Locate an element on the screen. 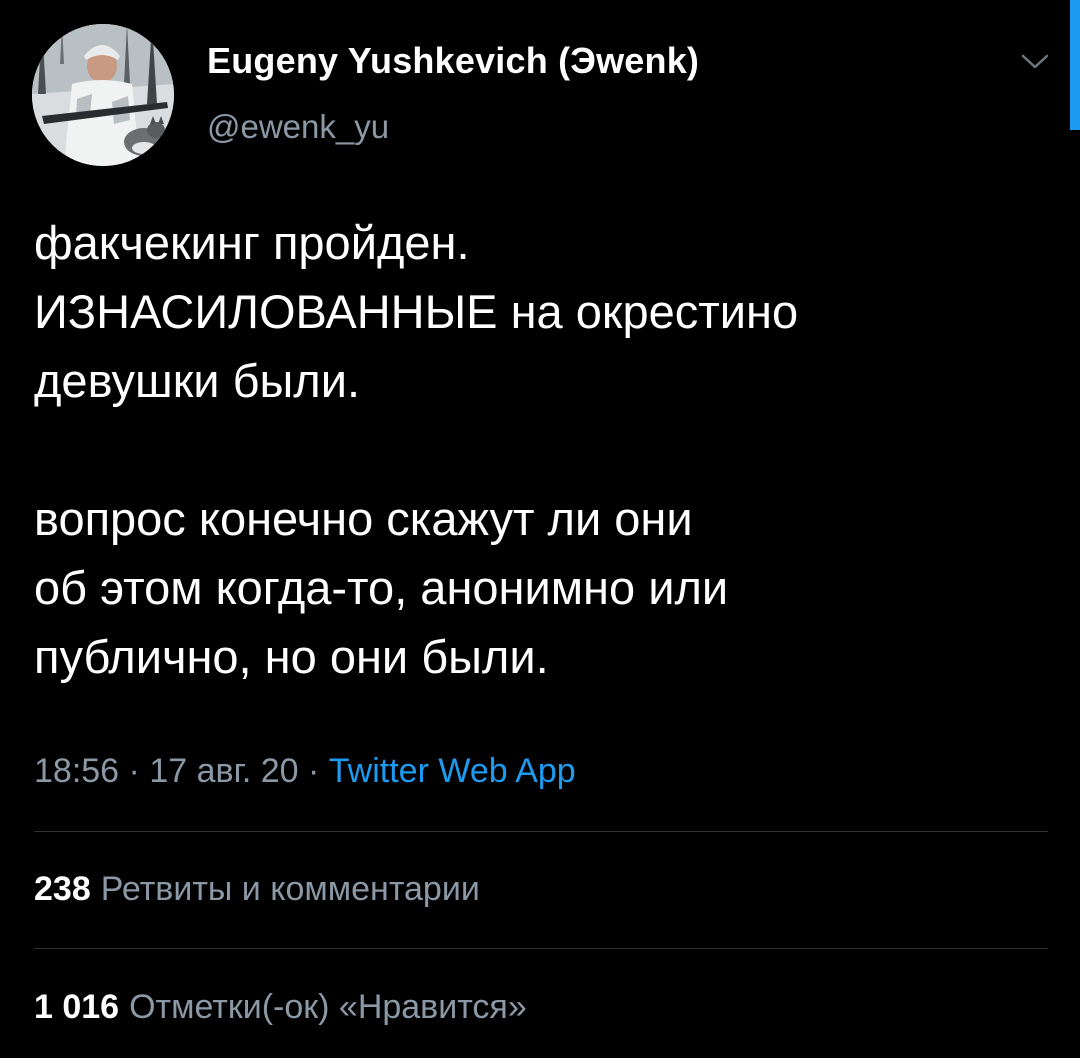 The width and height of the screenshot is (1080, 1058). likes-stat: 1 016 Отметки(-ок) «Нравится» is located at coordinates (280, 1007).